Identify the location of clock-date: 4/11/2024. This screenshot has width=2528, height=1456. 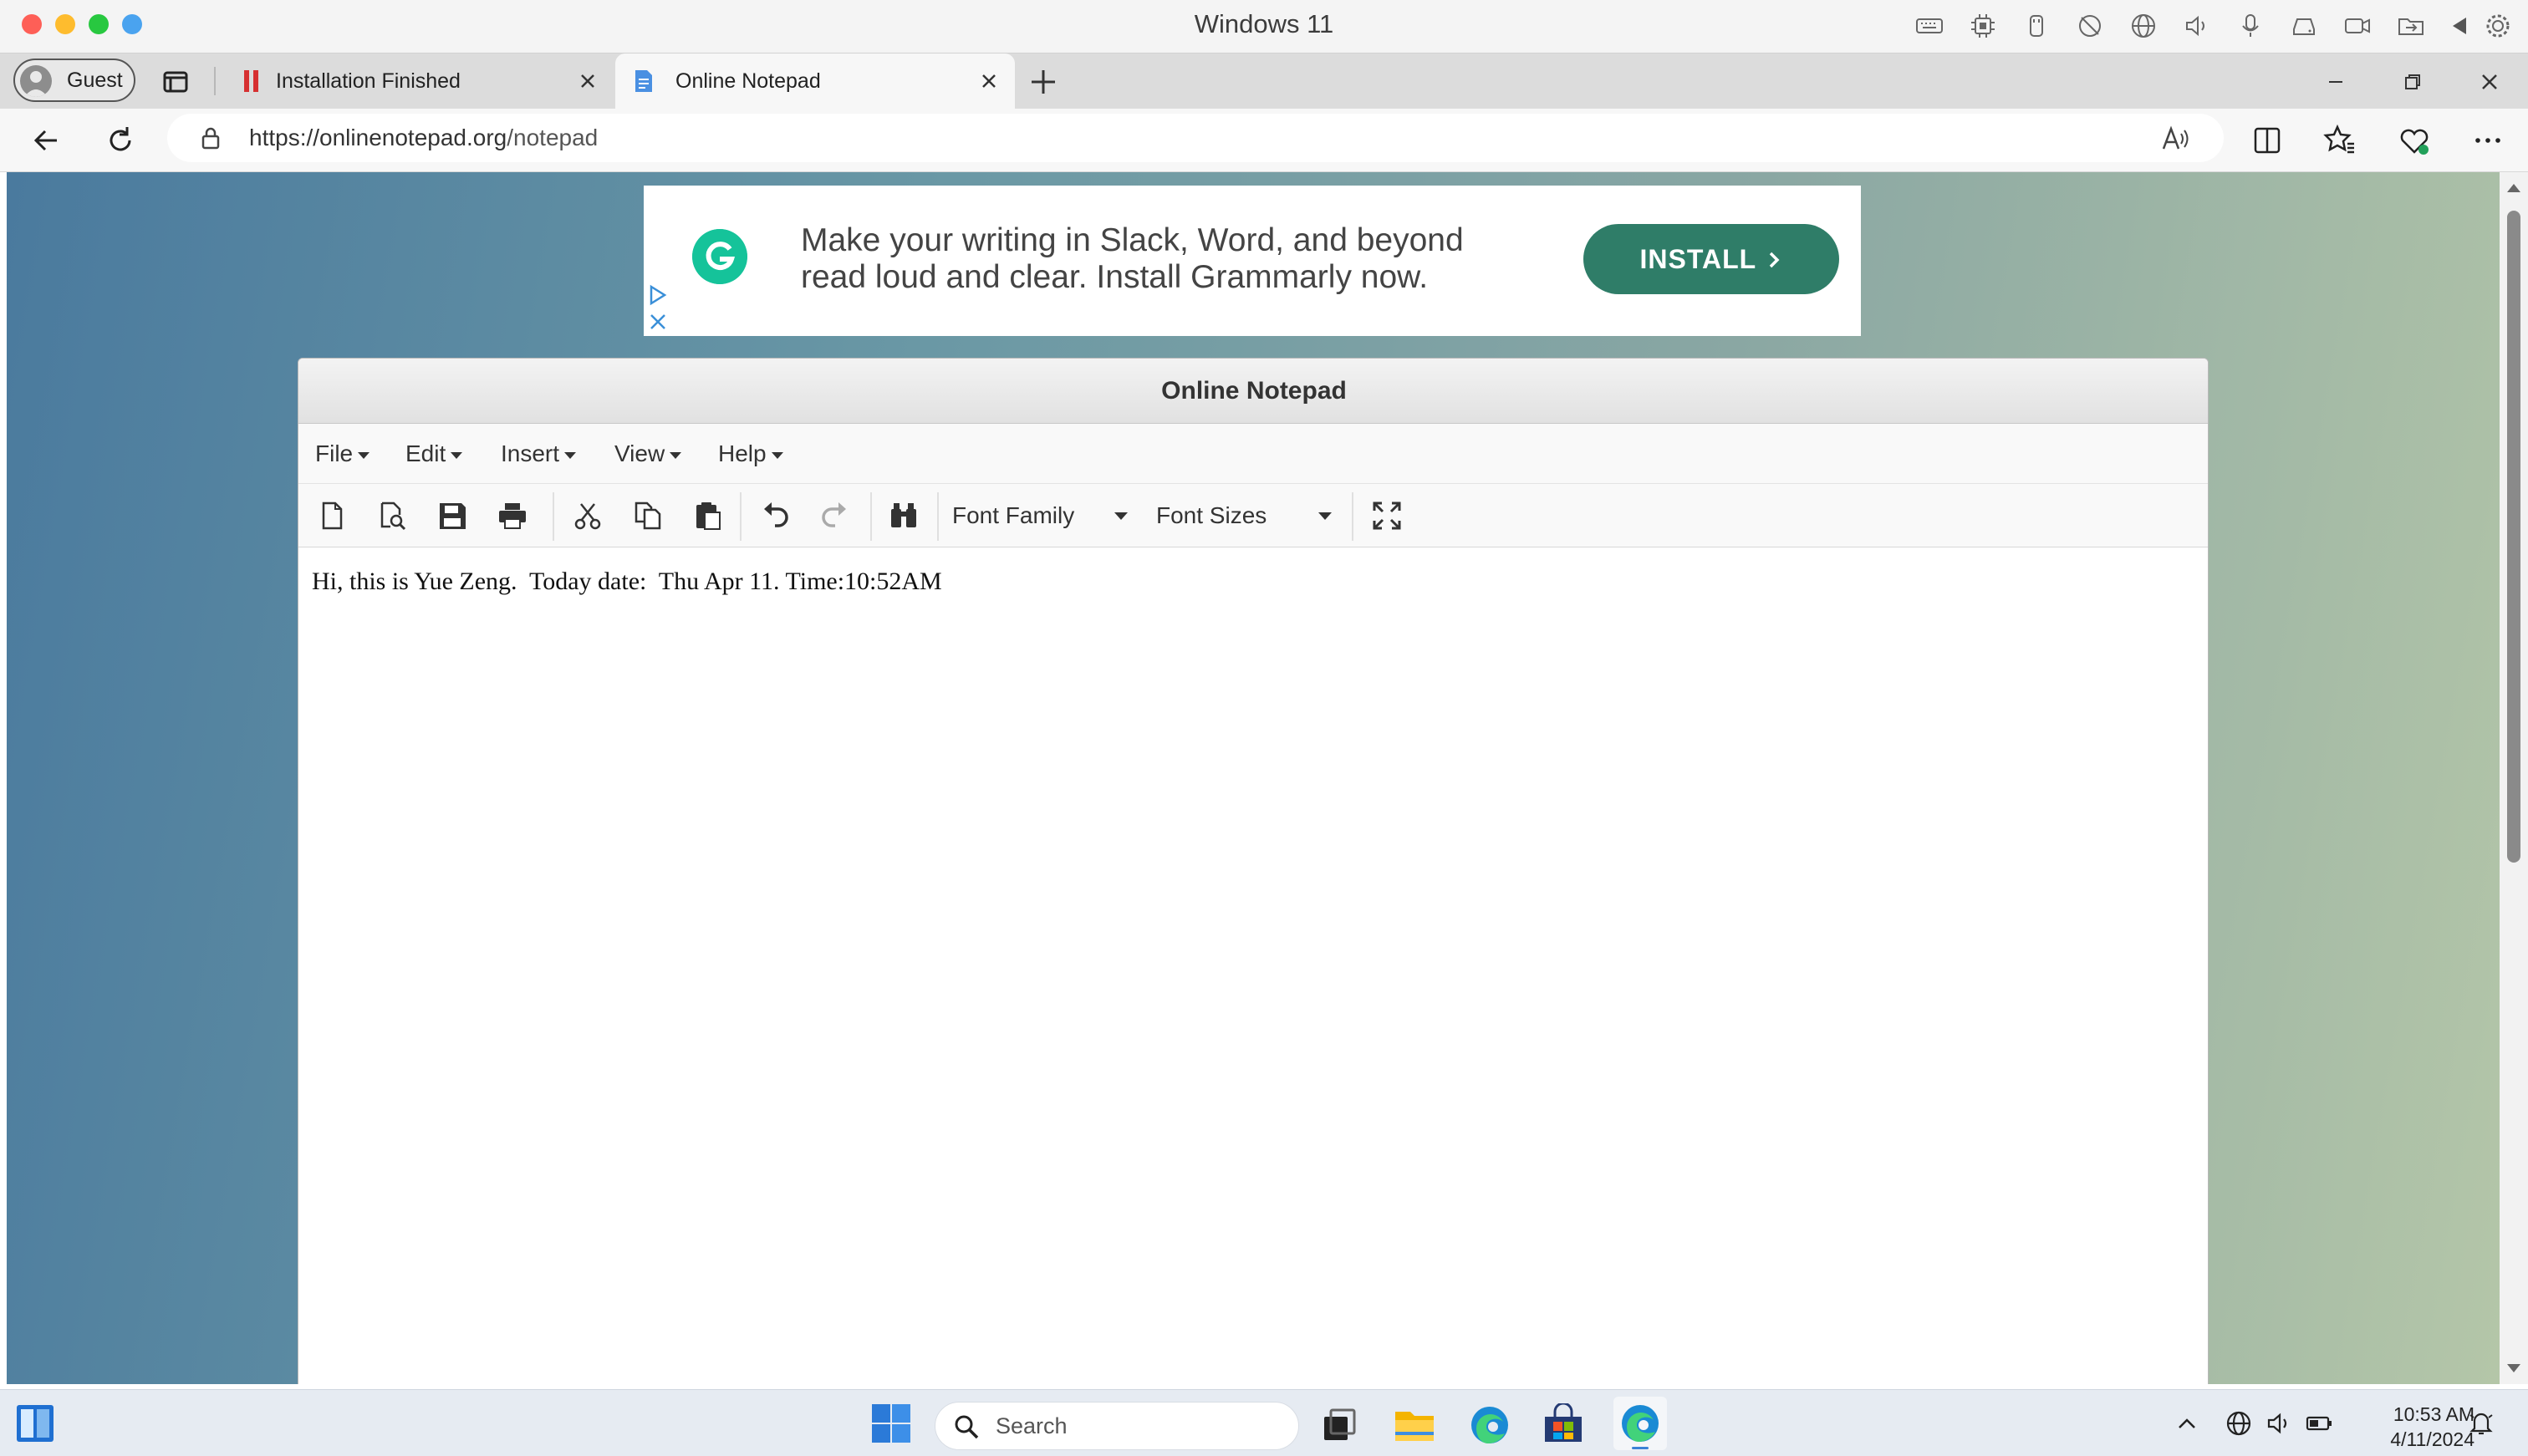
(2415, 1439).